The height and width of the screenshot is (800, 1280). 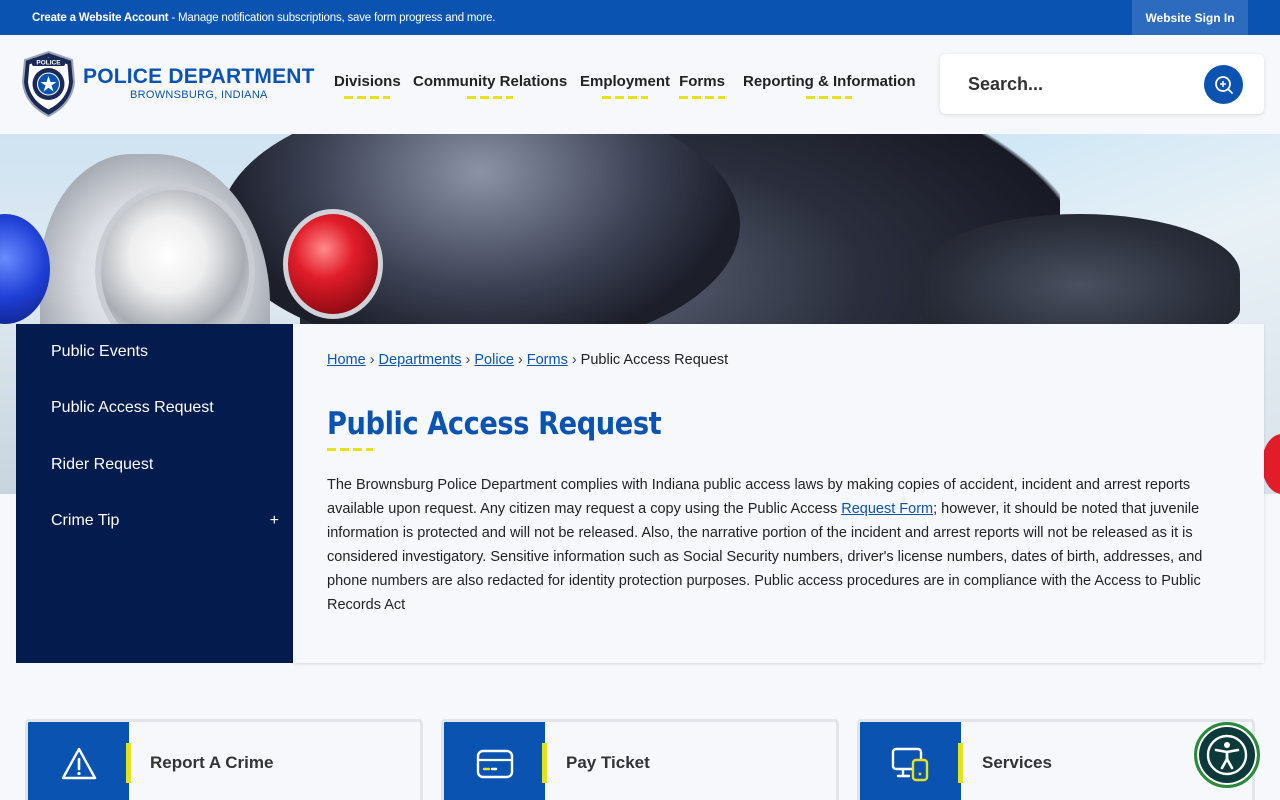 I want to click on quicklink-pay-ticket: Pay Ticket, so click(x=640, y=759).